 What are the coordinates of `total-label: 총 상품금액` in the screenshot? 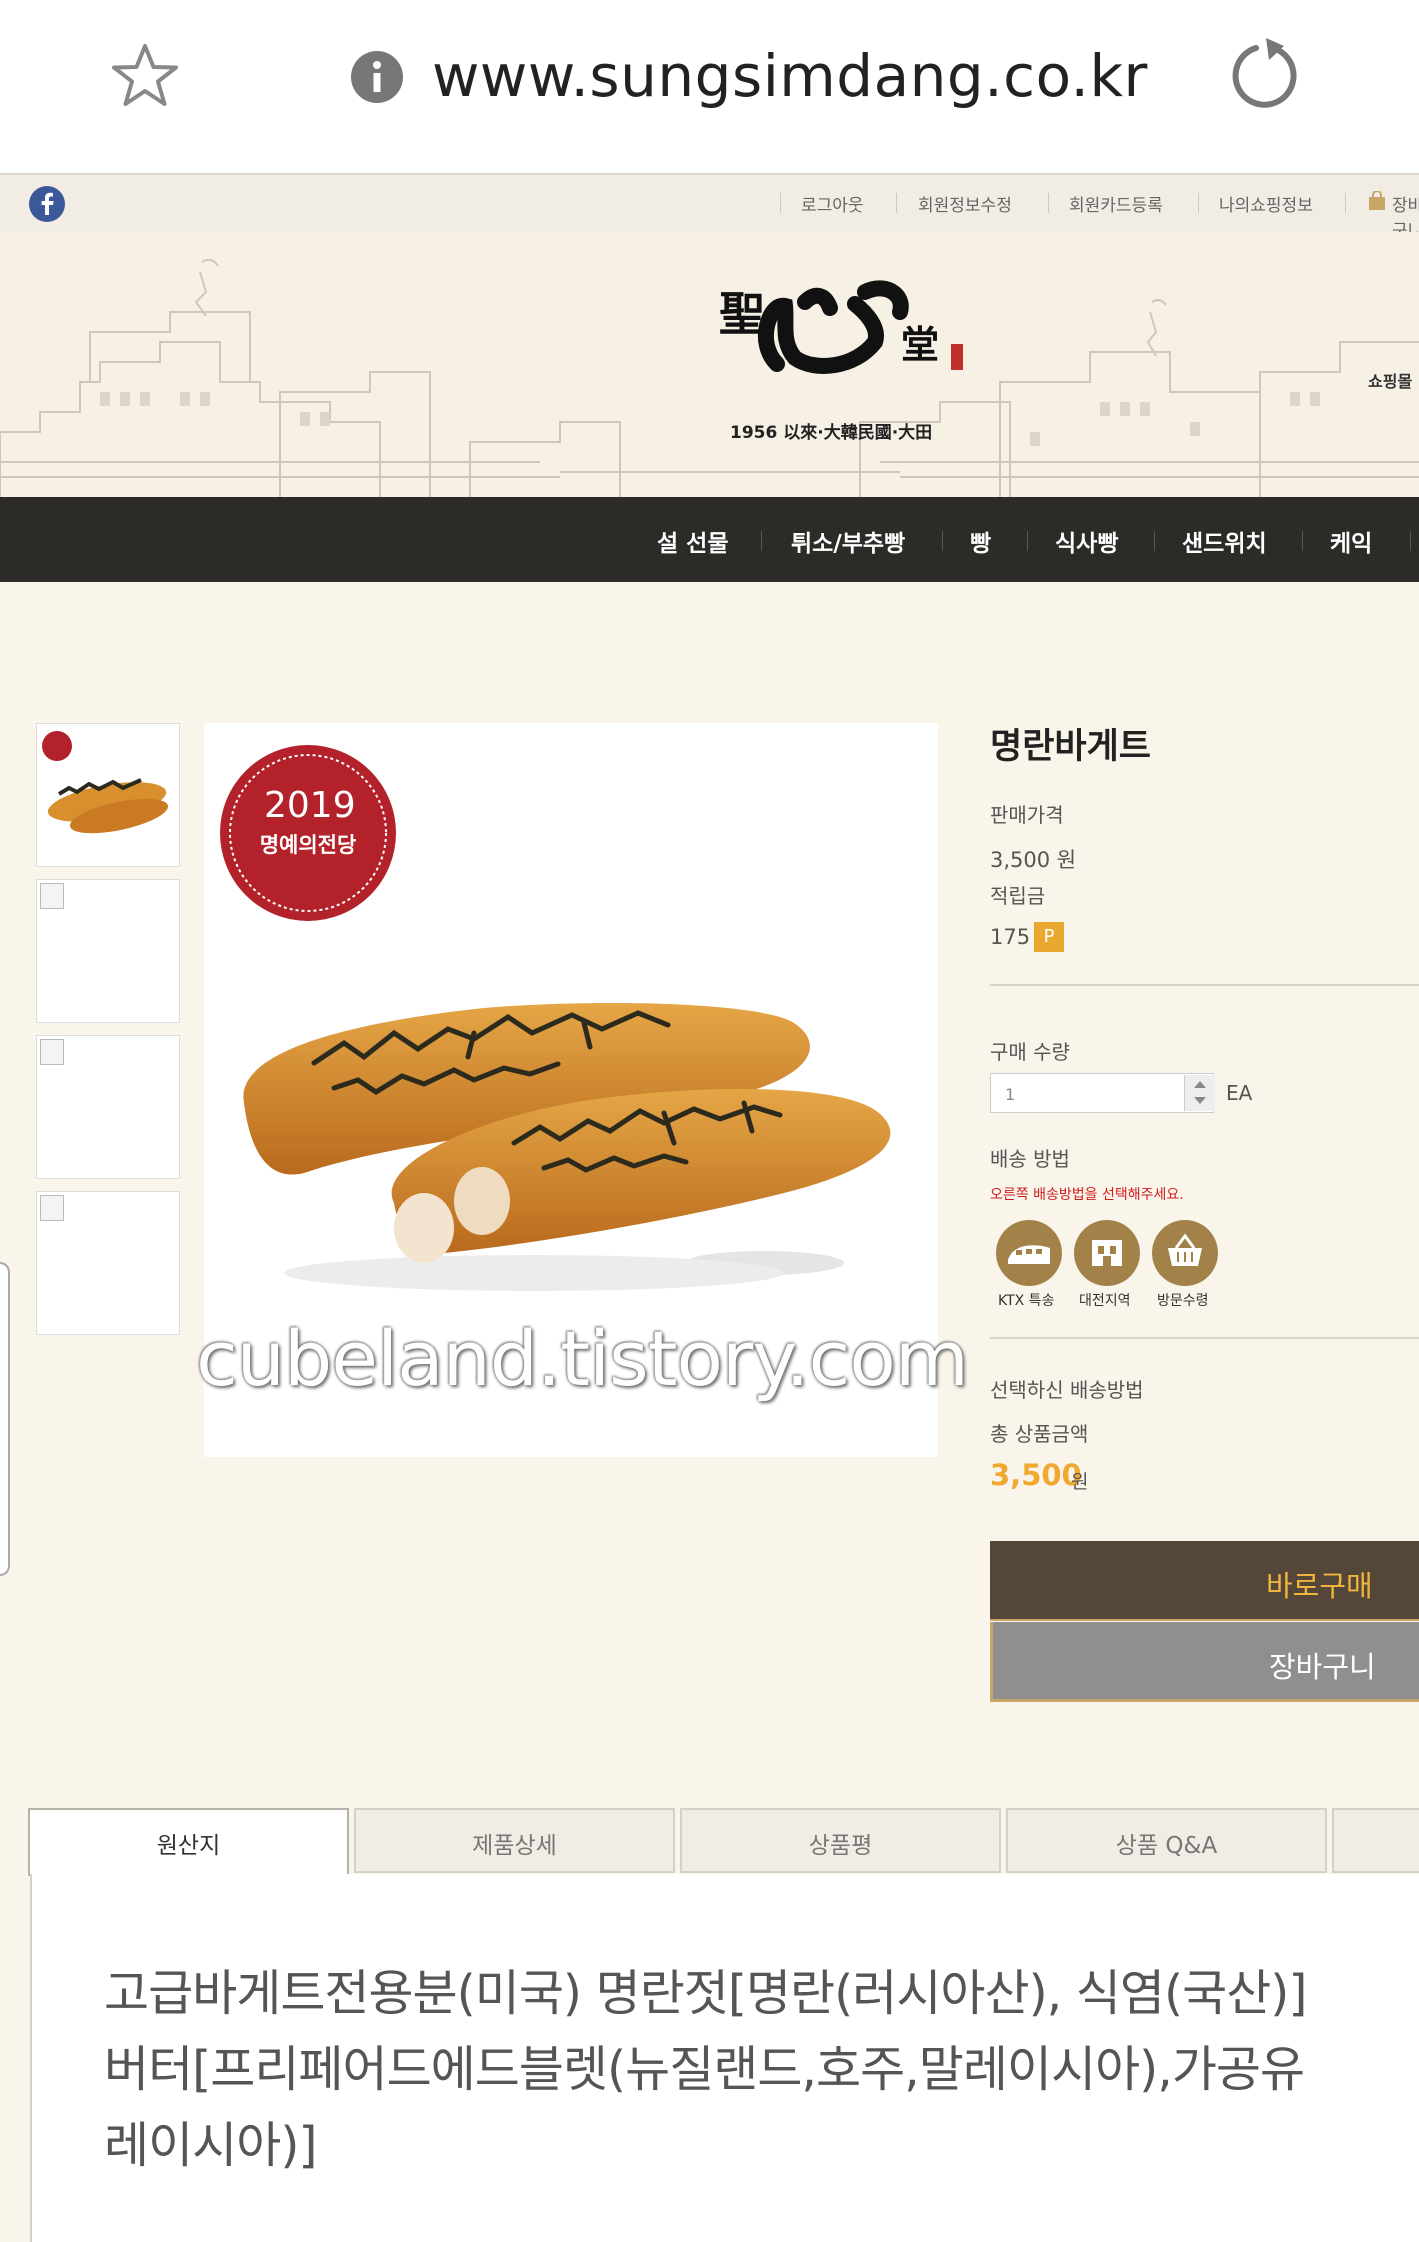 It's located at (1039, 1434).